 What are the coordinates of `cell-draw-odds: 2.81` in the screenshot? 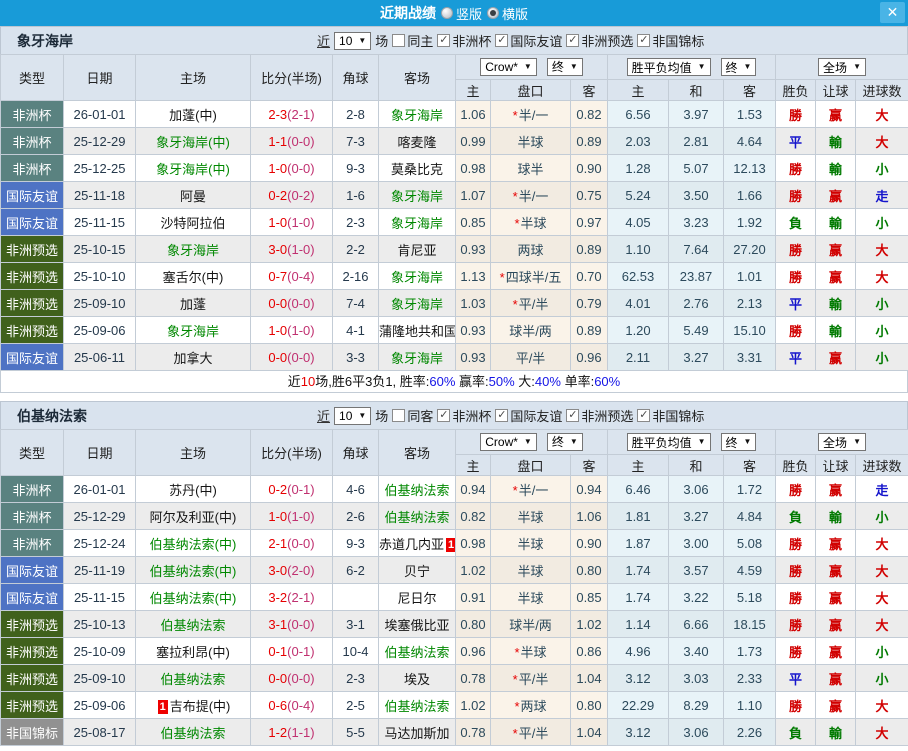 It's located at (696, 141).